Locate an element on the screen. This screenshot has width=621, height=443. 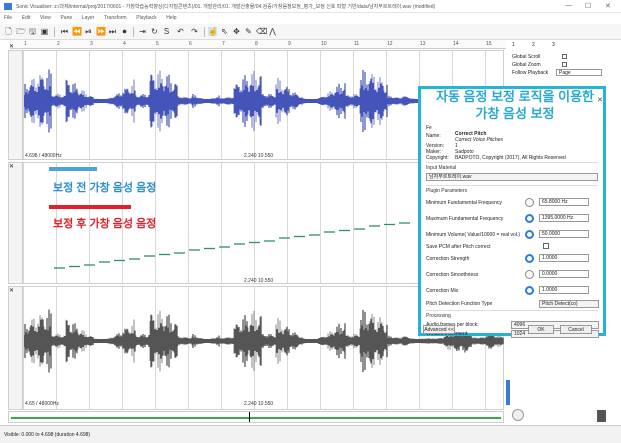
navigate-tool-icon: ☝ is located at coordinates (213, 31).